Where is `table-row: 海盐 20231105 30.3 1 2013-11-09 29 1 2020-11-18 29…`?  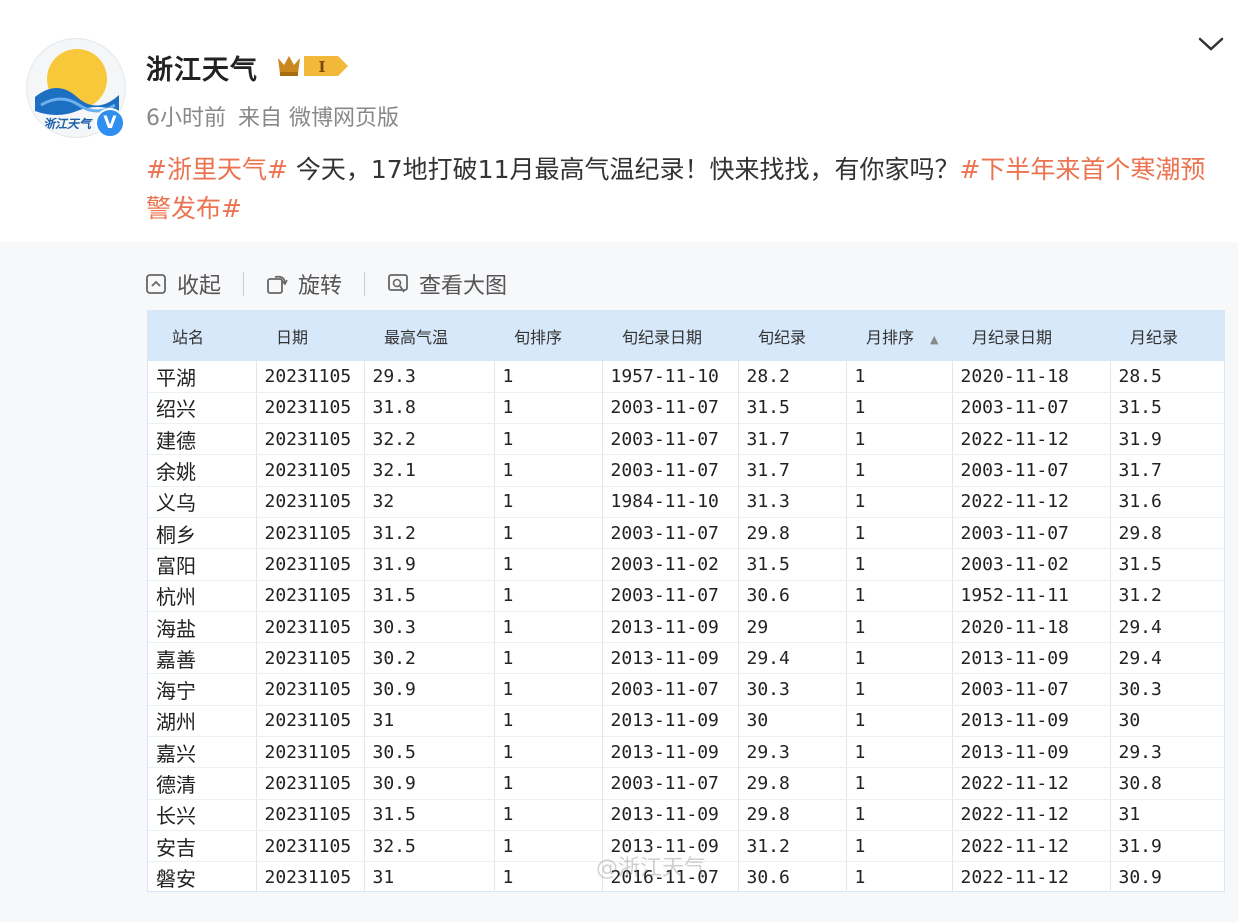
table-row: 海盐 20231105 30.3 1 2013-11-09 29 1 2020-11-18 29… is located at coordinates (686, 627).